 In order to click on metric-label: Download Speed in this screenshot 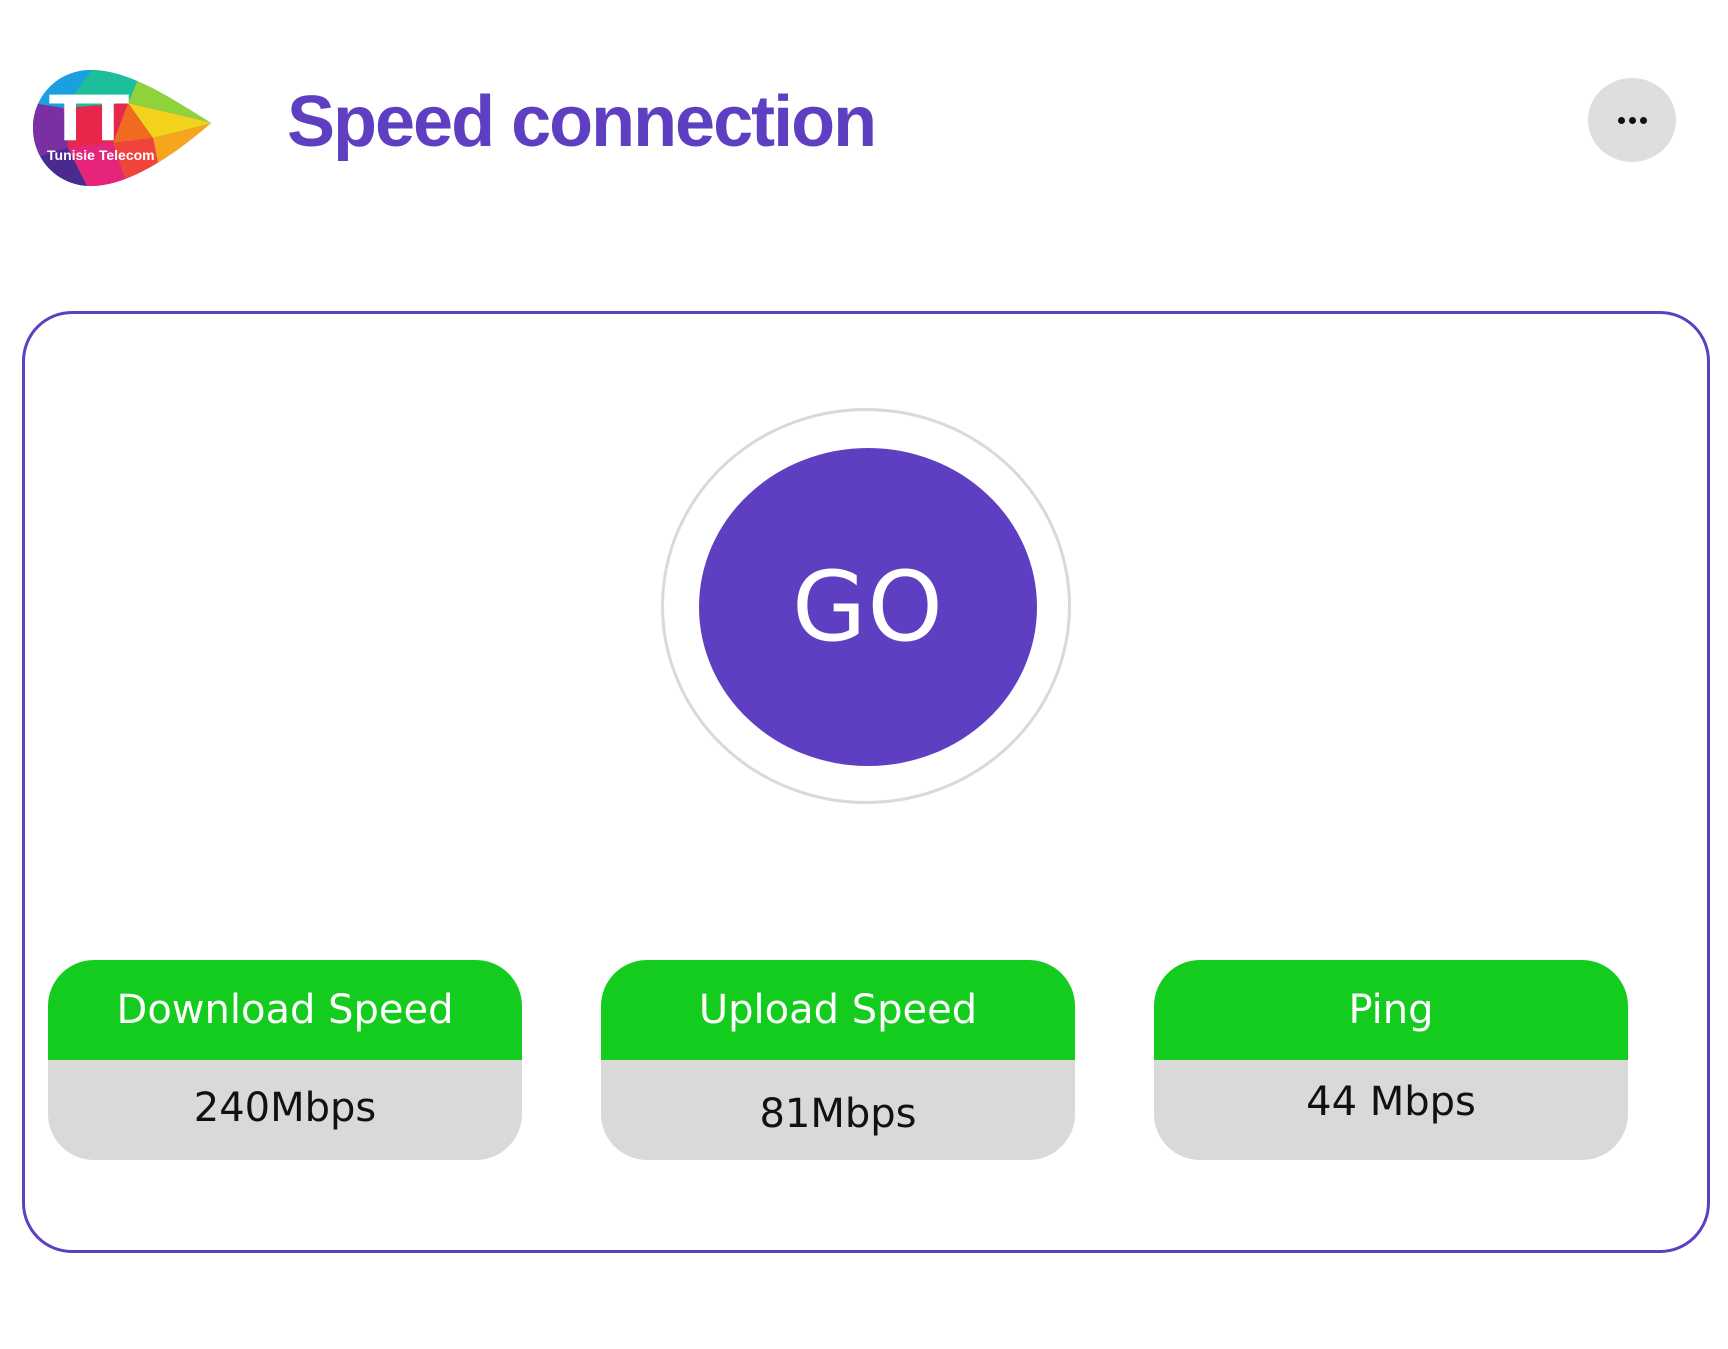, I will do `click(285, 1010)`.